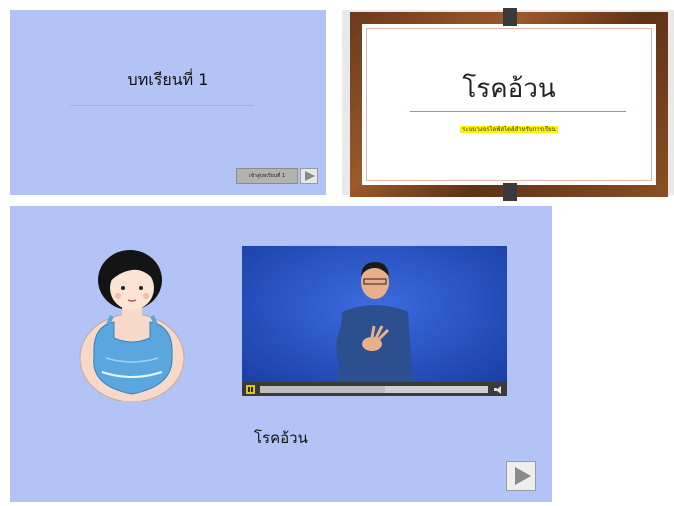 Image resolution: width=674 pixels, height=506 pixels. I want to click on seek-bar, so click(374, 389).